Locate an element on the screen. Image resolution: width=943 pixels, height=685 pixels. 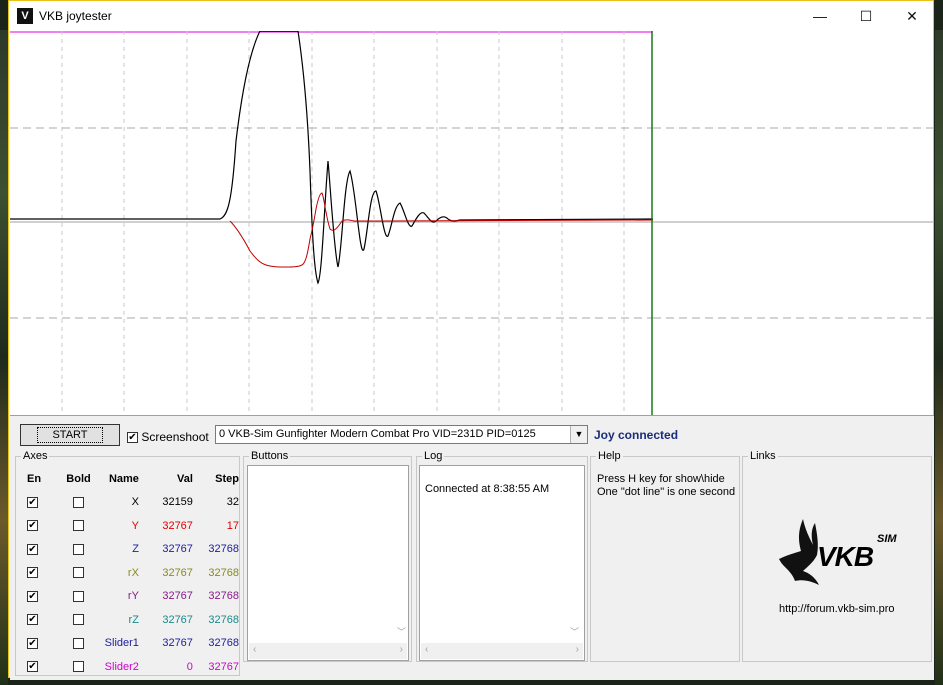
axis-name: Slider1 is located at coordinates (121, 643).